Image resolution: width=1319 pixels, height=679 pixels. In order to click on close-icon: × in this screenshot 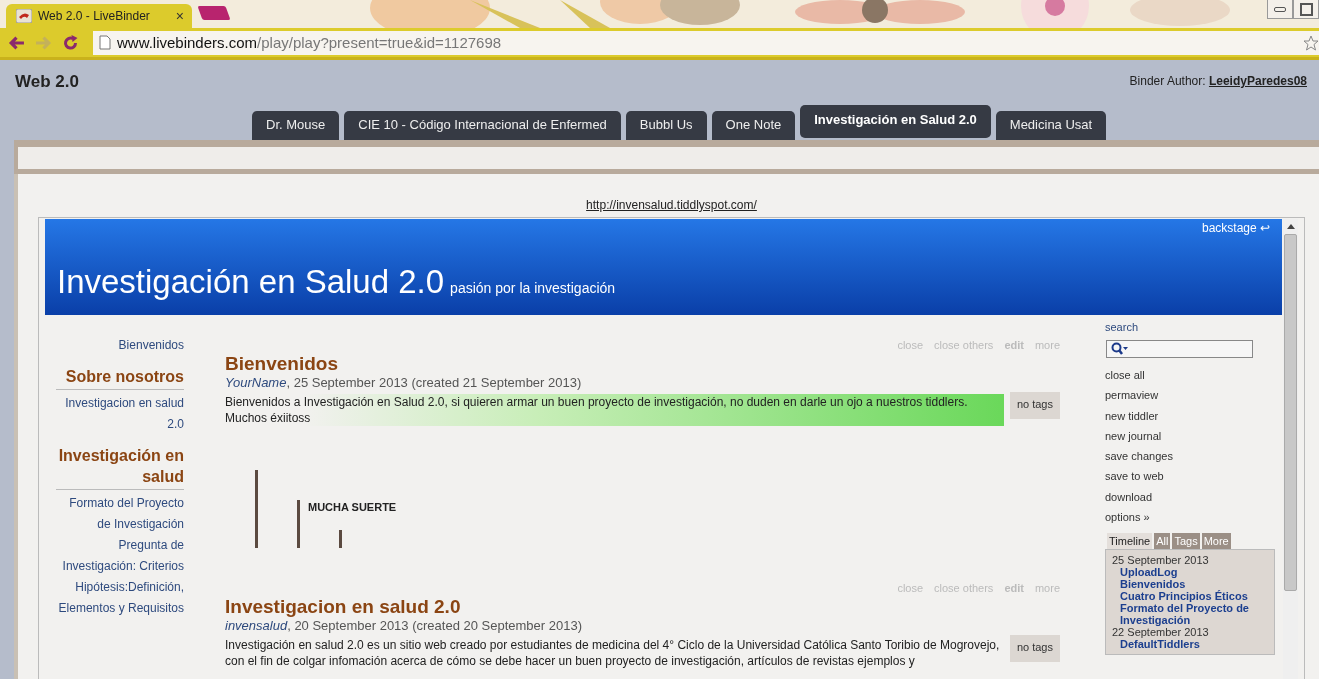, I will do `click(179, 16)`.